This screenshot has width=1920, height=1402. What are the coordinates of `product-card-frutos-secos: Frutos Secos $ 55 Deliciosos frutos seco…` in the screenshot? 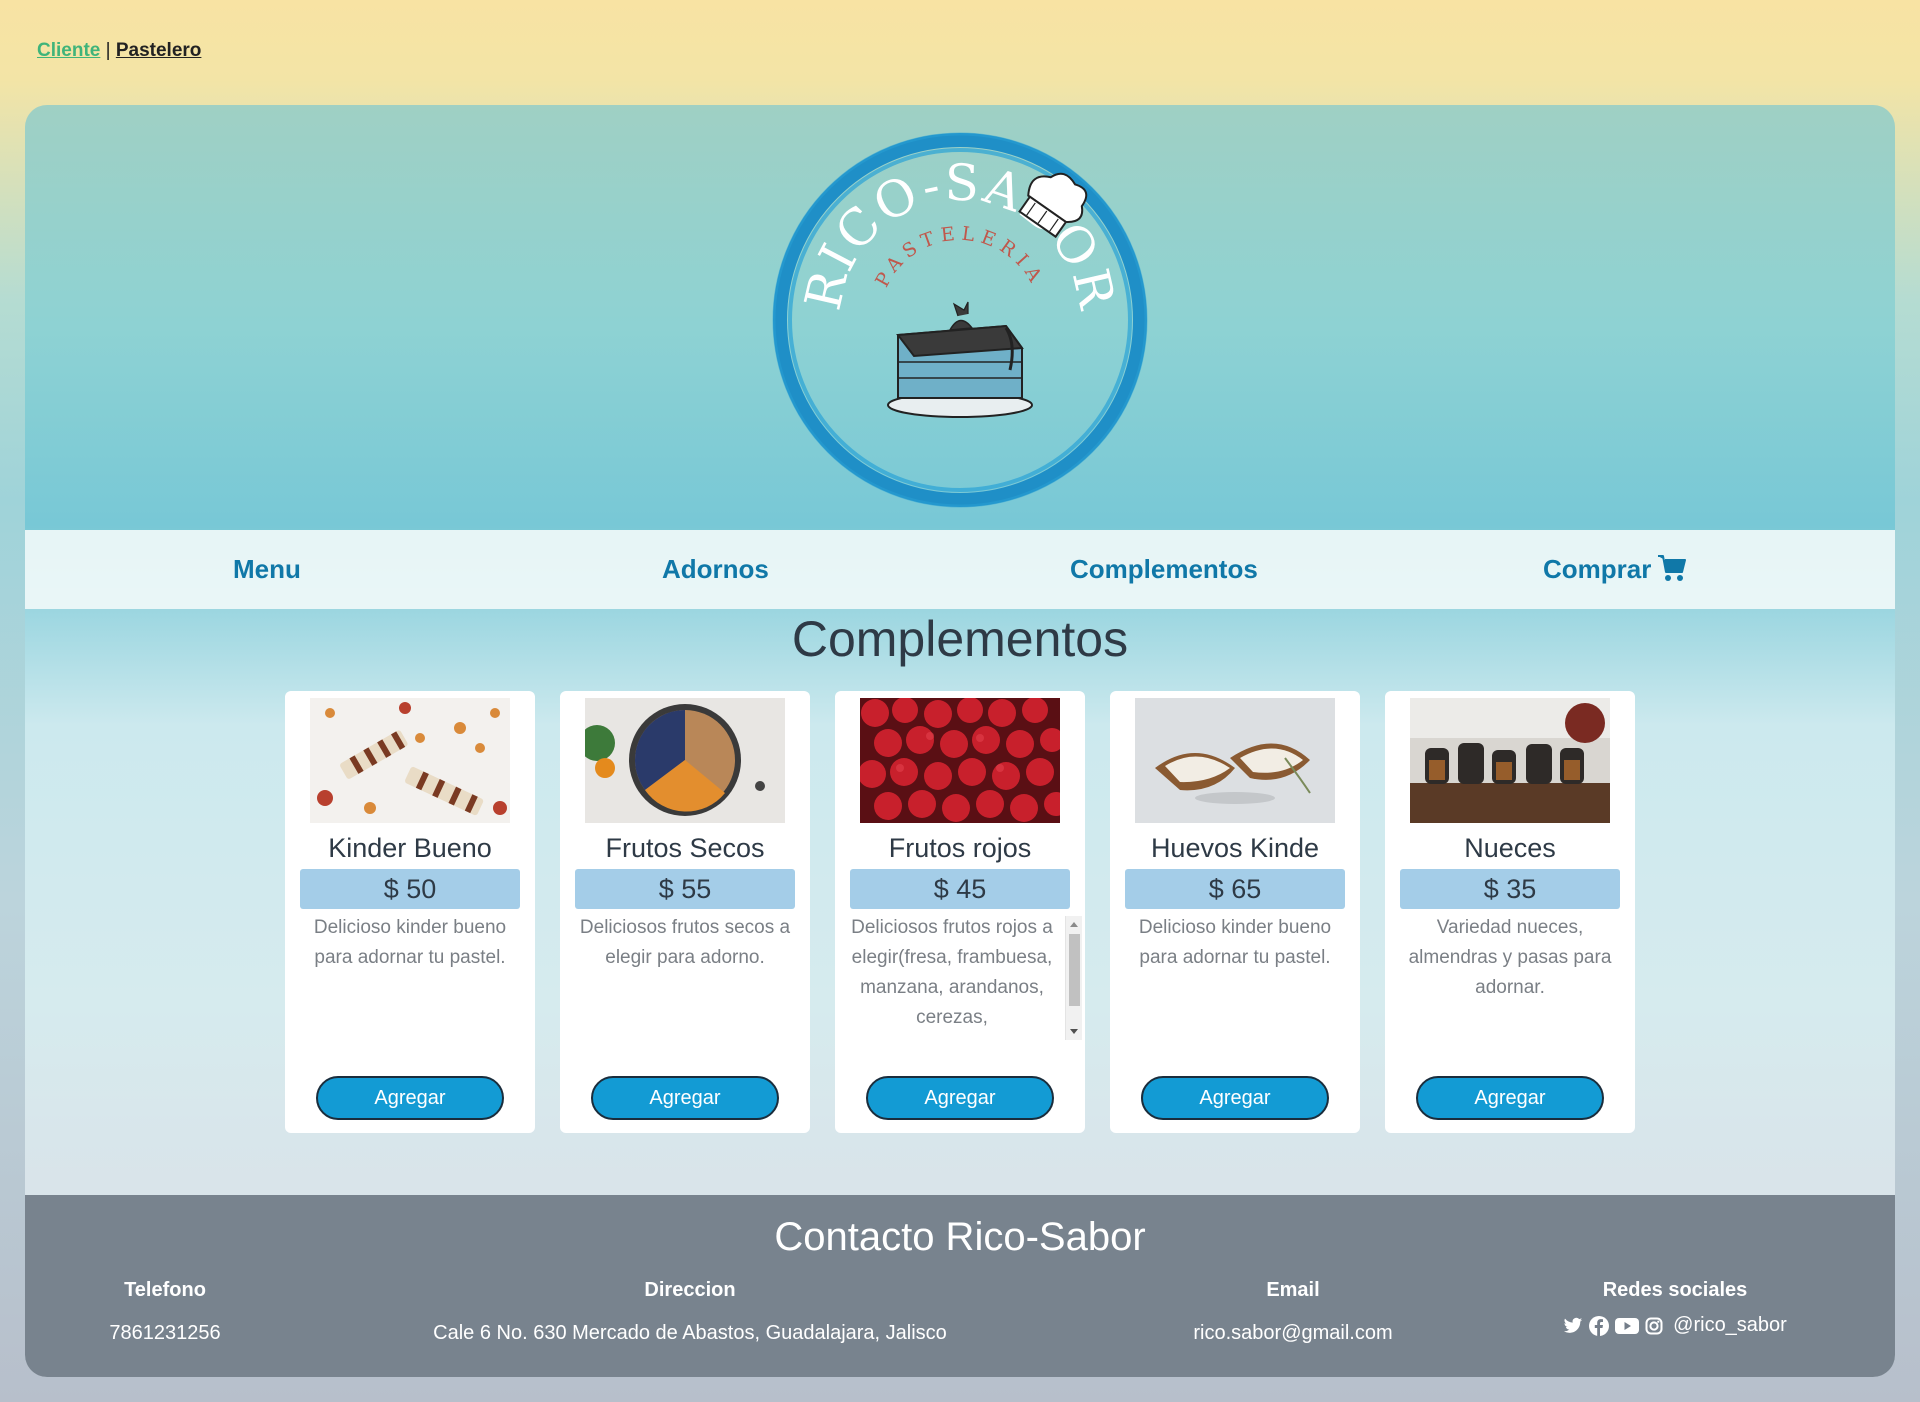 It's located at (685, 912).